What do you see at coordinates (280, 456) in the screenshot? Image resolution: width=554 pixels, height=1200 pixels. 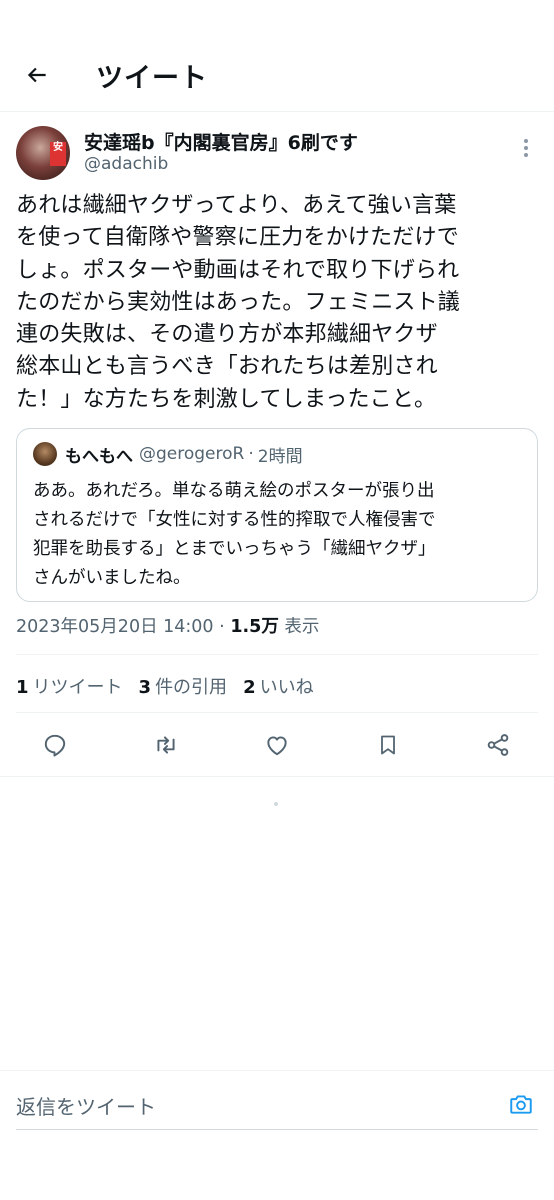 I see `quote-timestamp: 2時間` at bounding box center [280, 456].